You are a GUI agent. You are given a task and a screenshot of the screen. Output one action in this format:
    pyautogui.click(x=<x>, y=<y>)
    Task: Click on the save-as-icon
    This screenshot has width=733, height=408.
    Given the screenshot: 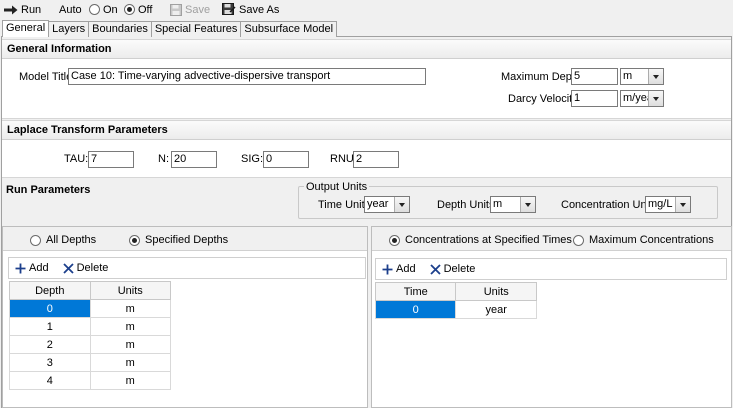 What is the action you would take?
    pyautogui.click(x=229, y=9)
    